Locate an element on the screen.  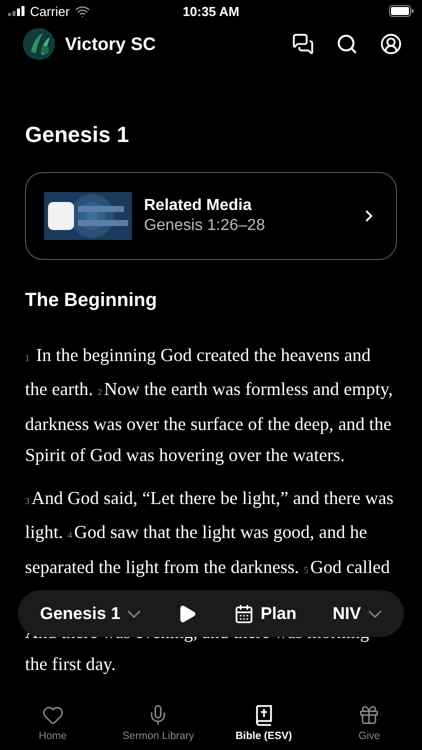
signal-icon is located at coordinates (16, 11).